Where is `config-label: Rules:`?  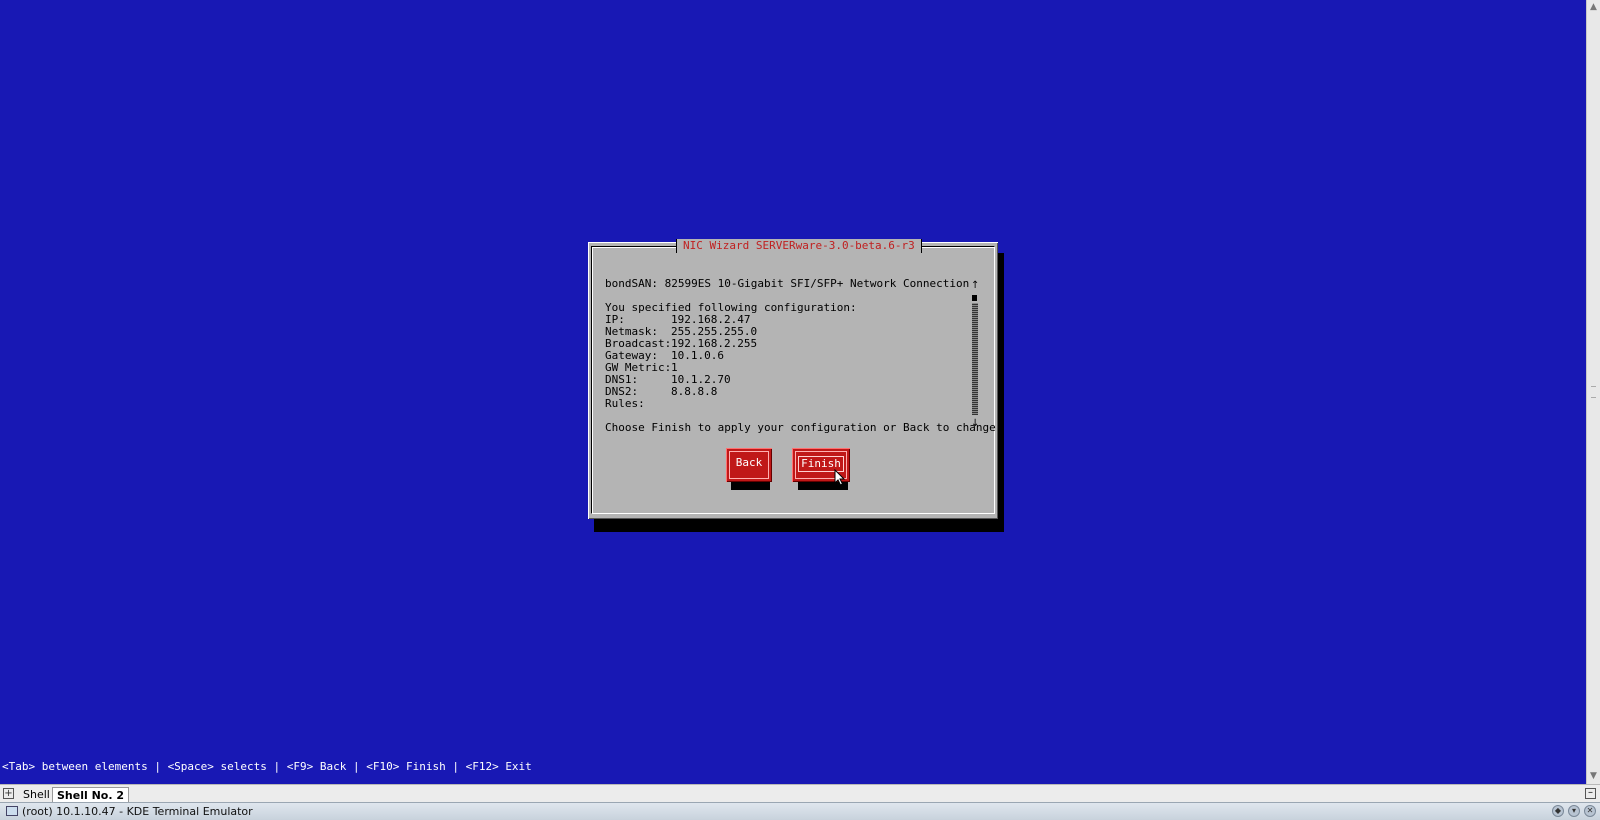 config-label: Rules: is located at coordinates (625, 403).